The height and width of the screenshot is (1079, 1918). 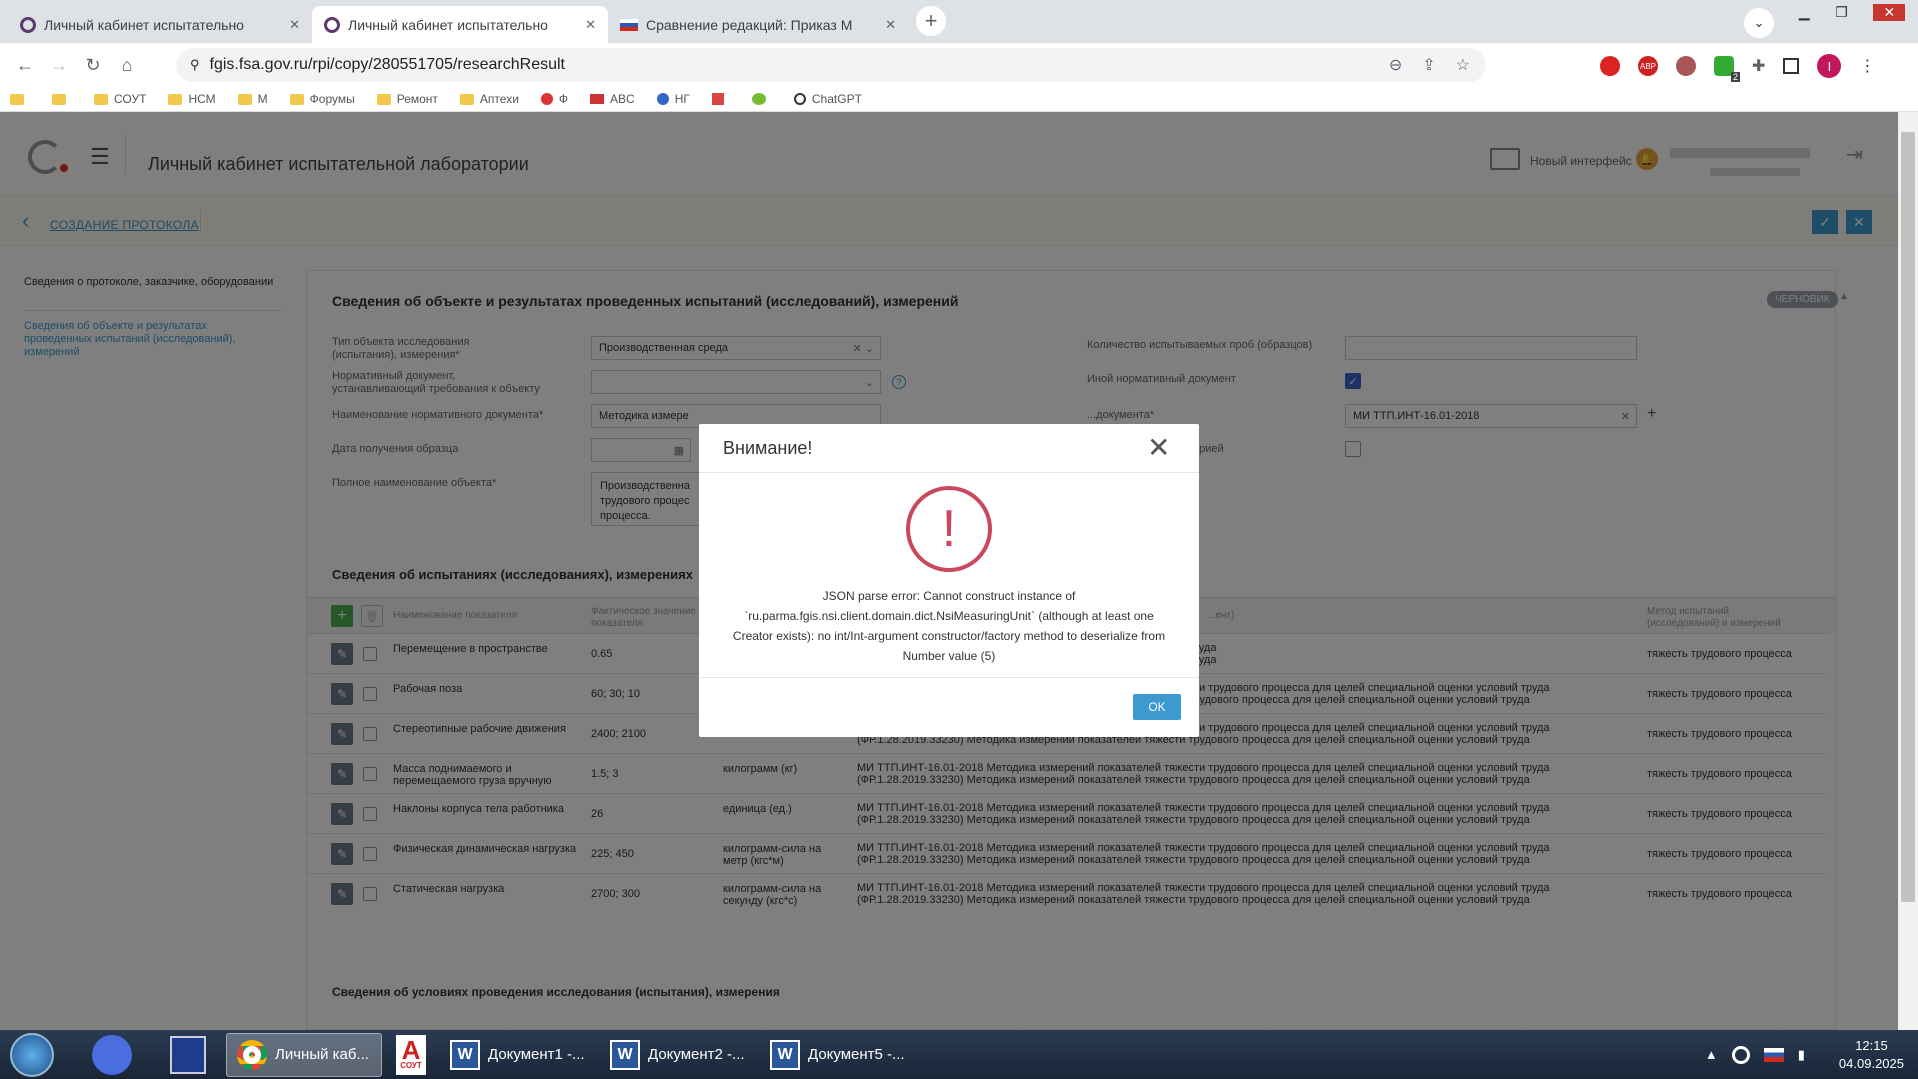 I want to click on browser-tab-active: Личный кабинет испытательно ✕, so click(x=460, y=24).